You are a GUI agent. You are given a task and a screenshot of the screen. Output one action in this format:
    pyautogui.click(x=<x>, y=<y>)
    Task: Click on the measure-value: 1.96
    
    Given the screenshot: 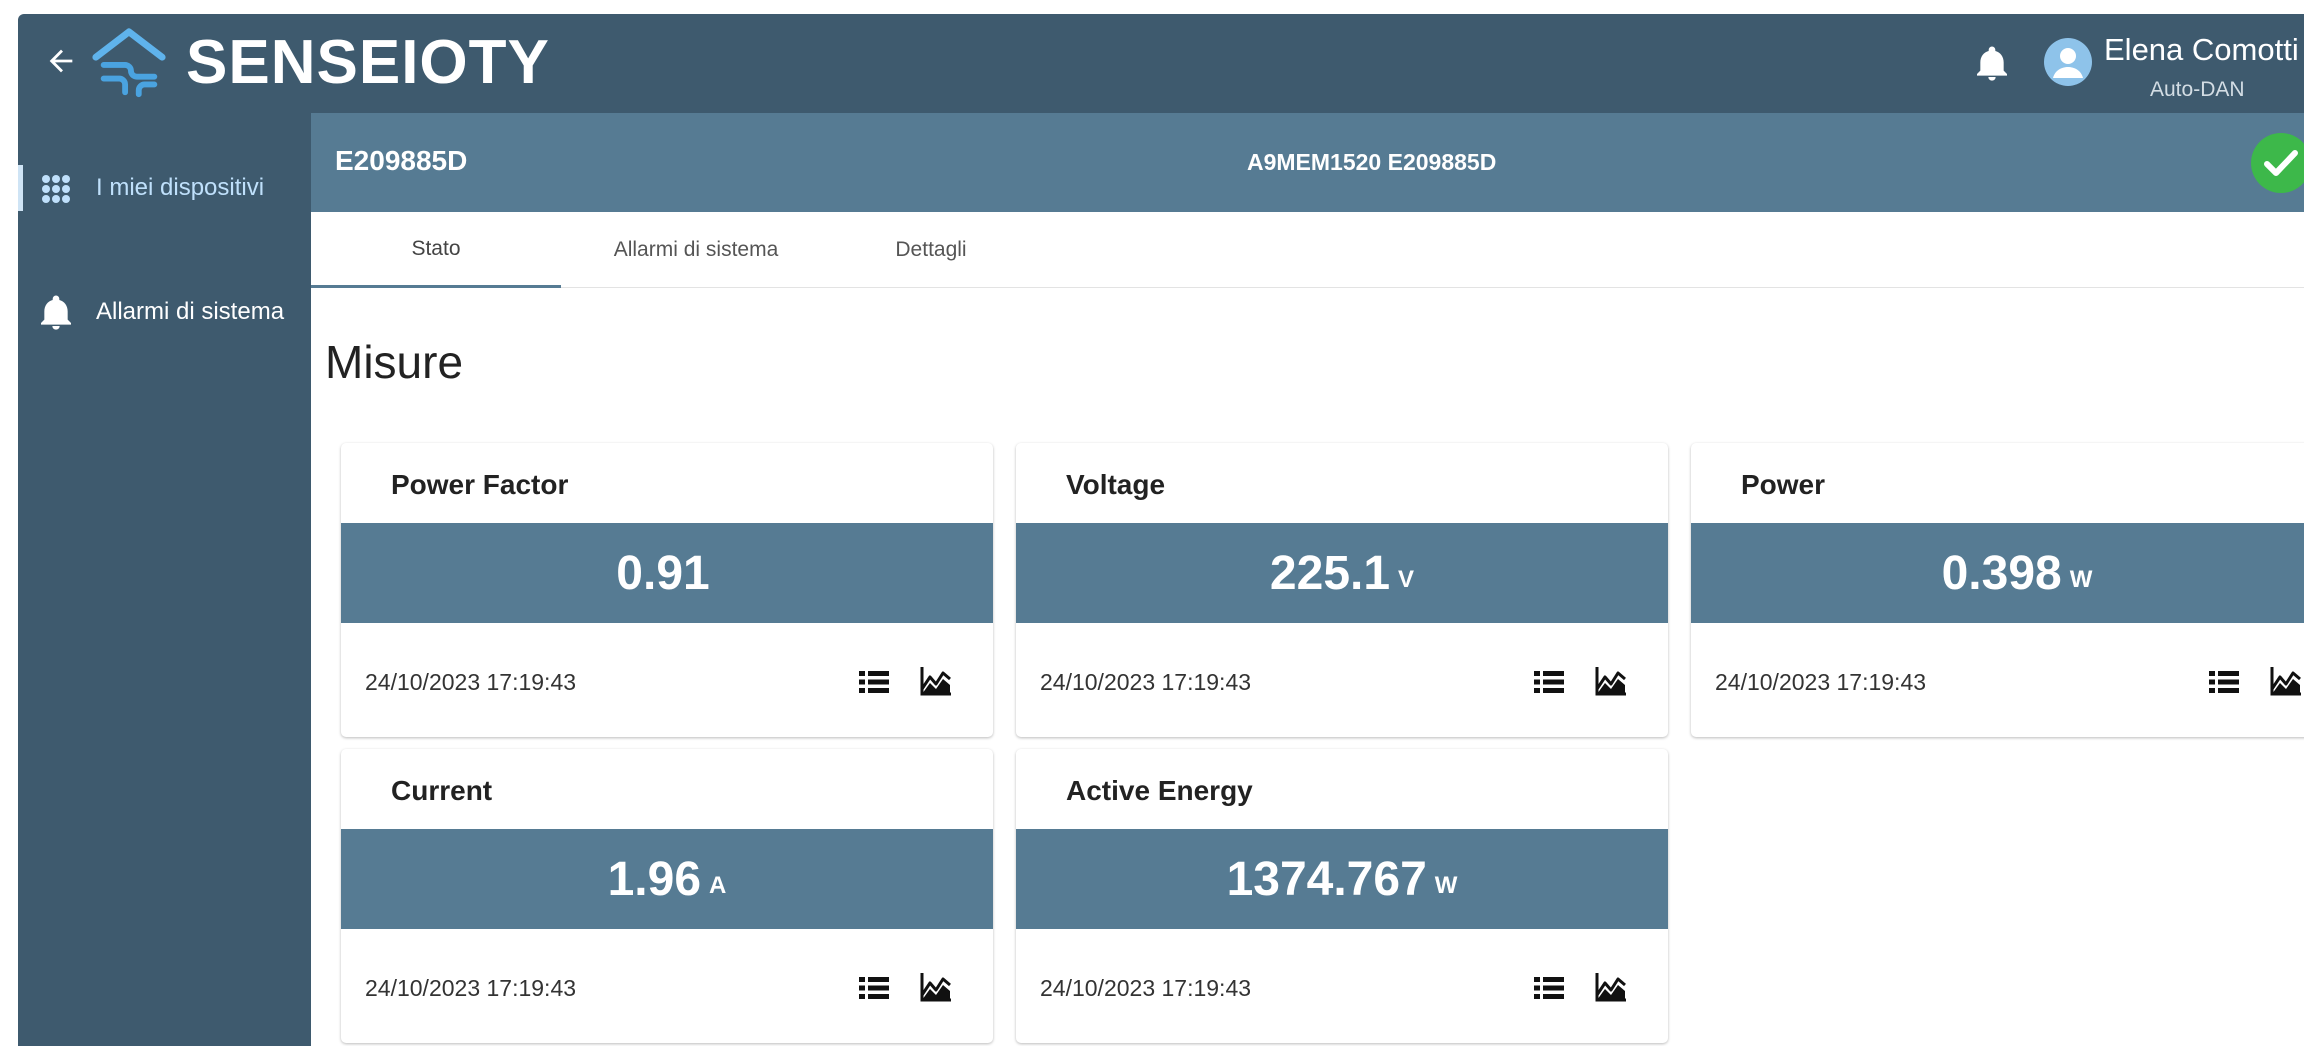 What is the action you would take?
    pyautogui.click(x=654, y=879)
    